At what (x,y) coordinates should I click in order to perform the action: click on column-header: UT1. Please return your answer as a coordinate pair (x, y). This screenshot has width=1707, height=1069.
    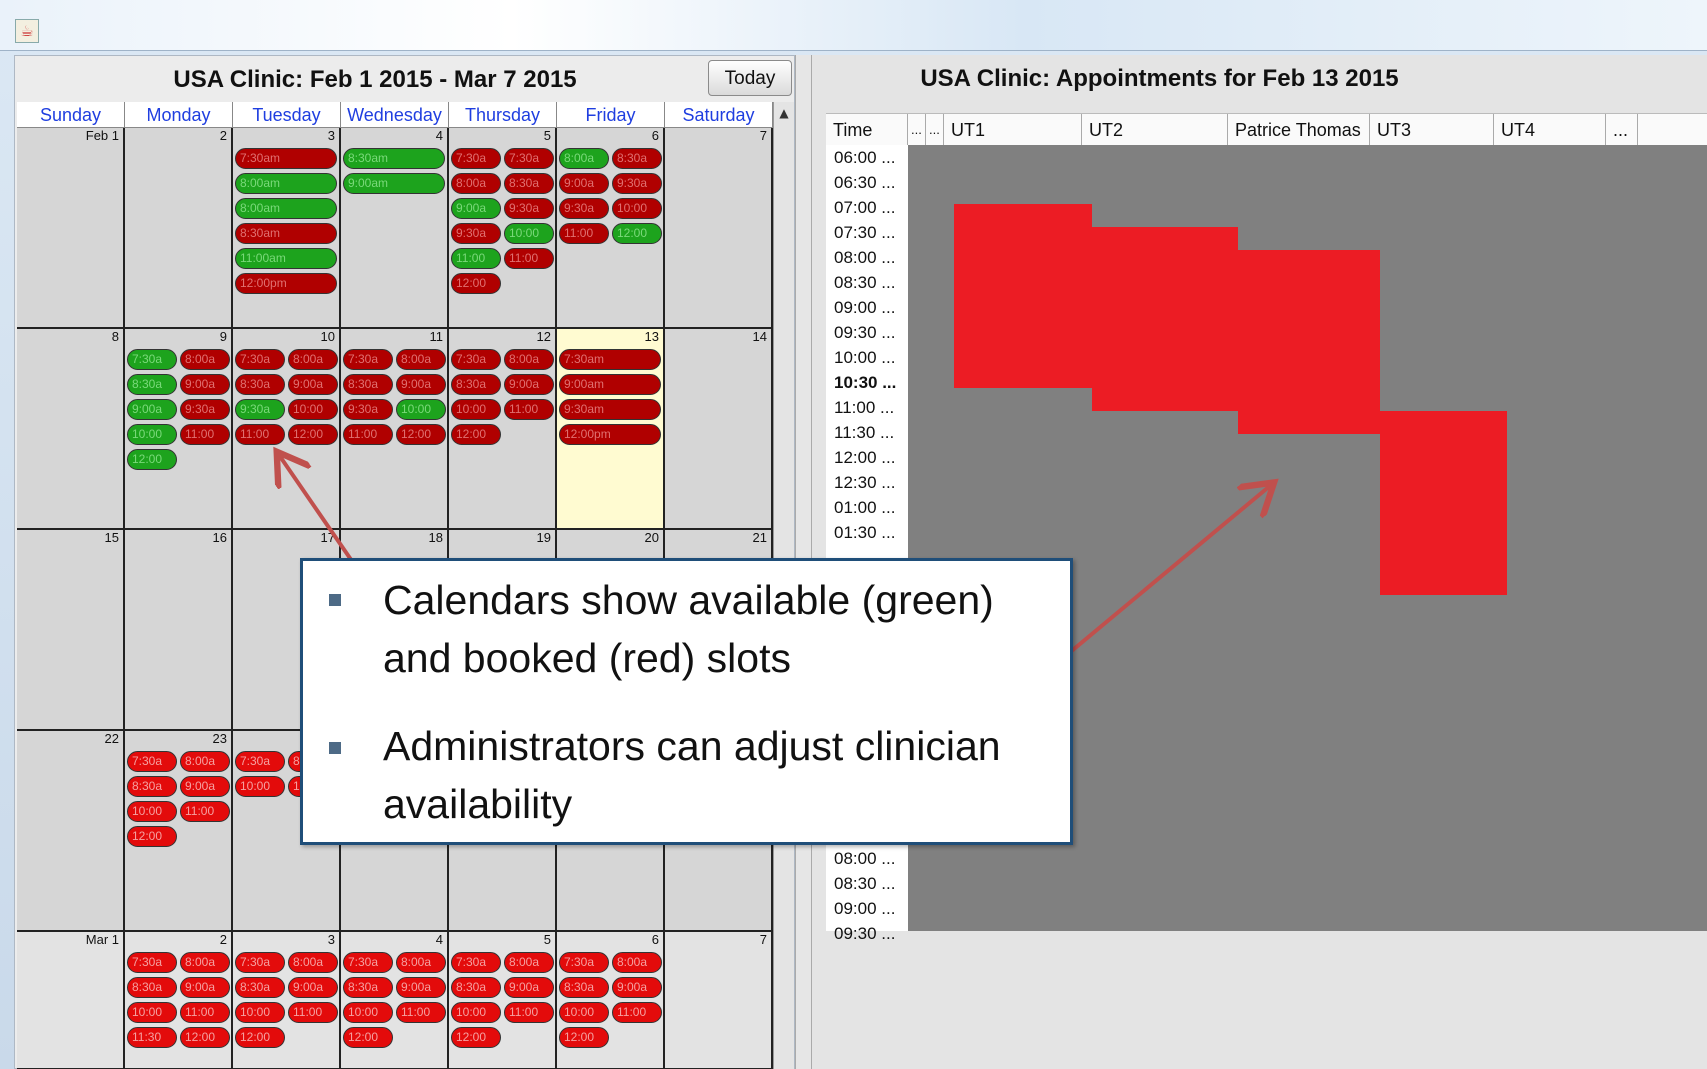
    Looking at the image, I should click on (1013, 130).